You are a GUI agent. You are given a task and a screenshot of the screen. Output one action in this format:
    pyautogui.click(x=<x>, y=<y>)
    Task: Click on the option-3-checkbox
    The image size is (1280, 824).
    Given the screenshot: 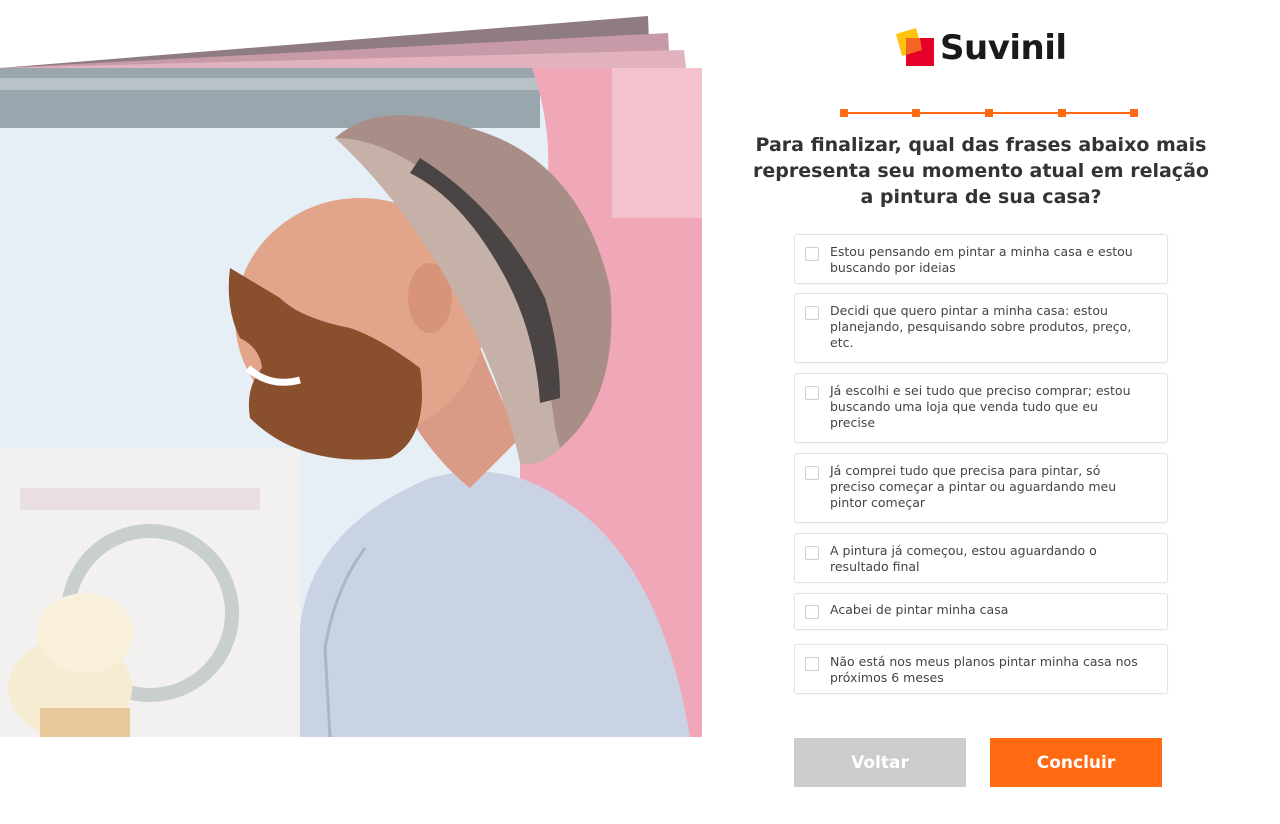 What is the action you would take?
    pyautogui.click(x=812, y=393)
    